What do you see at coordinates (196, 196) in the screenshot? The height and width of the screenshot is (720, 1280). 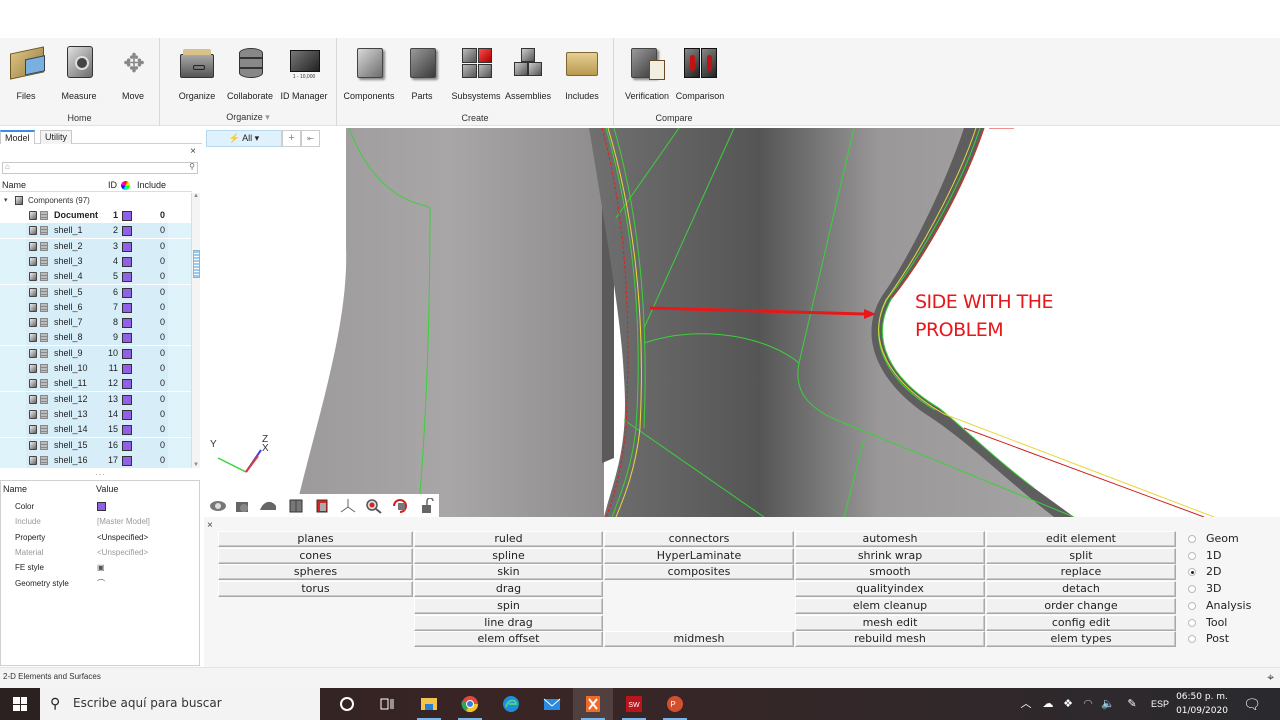 I see `scroll-up-icon: ▲` at bounding box center [196, 196].